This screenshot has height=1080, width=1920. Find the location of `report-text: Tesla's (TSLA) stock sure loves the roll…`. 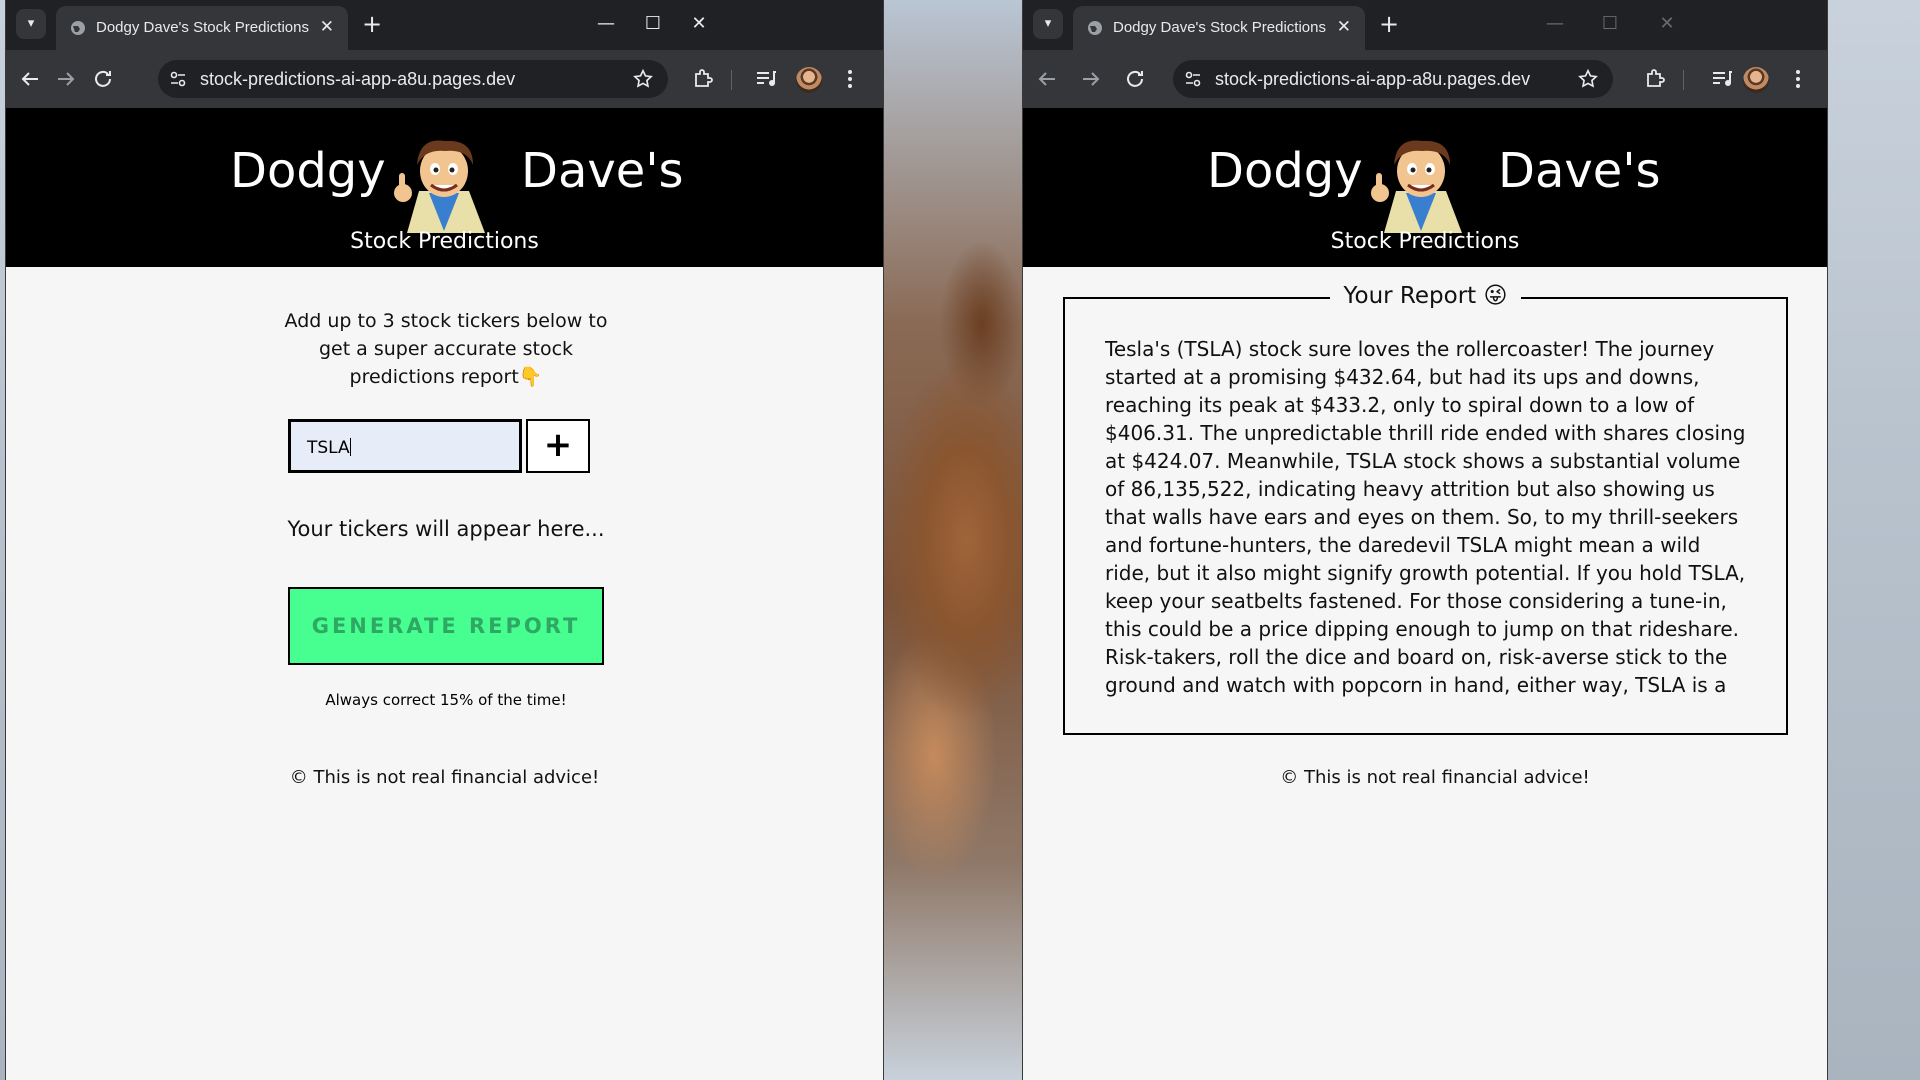

report-text: Tesla's (TSLA) stock sure loves the roll… is located at coordinates (1426, 516).